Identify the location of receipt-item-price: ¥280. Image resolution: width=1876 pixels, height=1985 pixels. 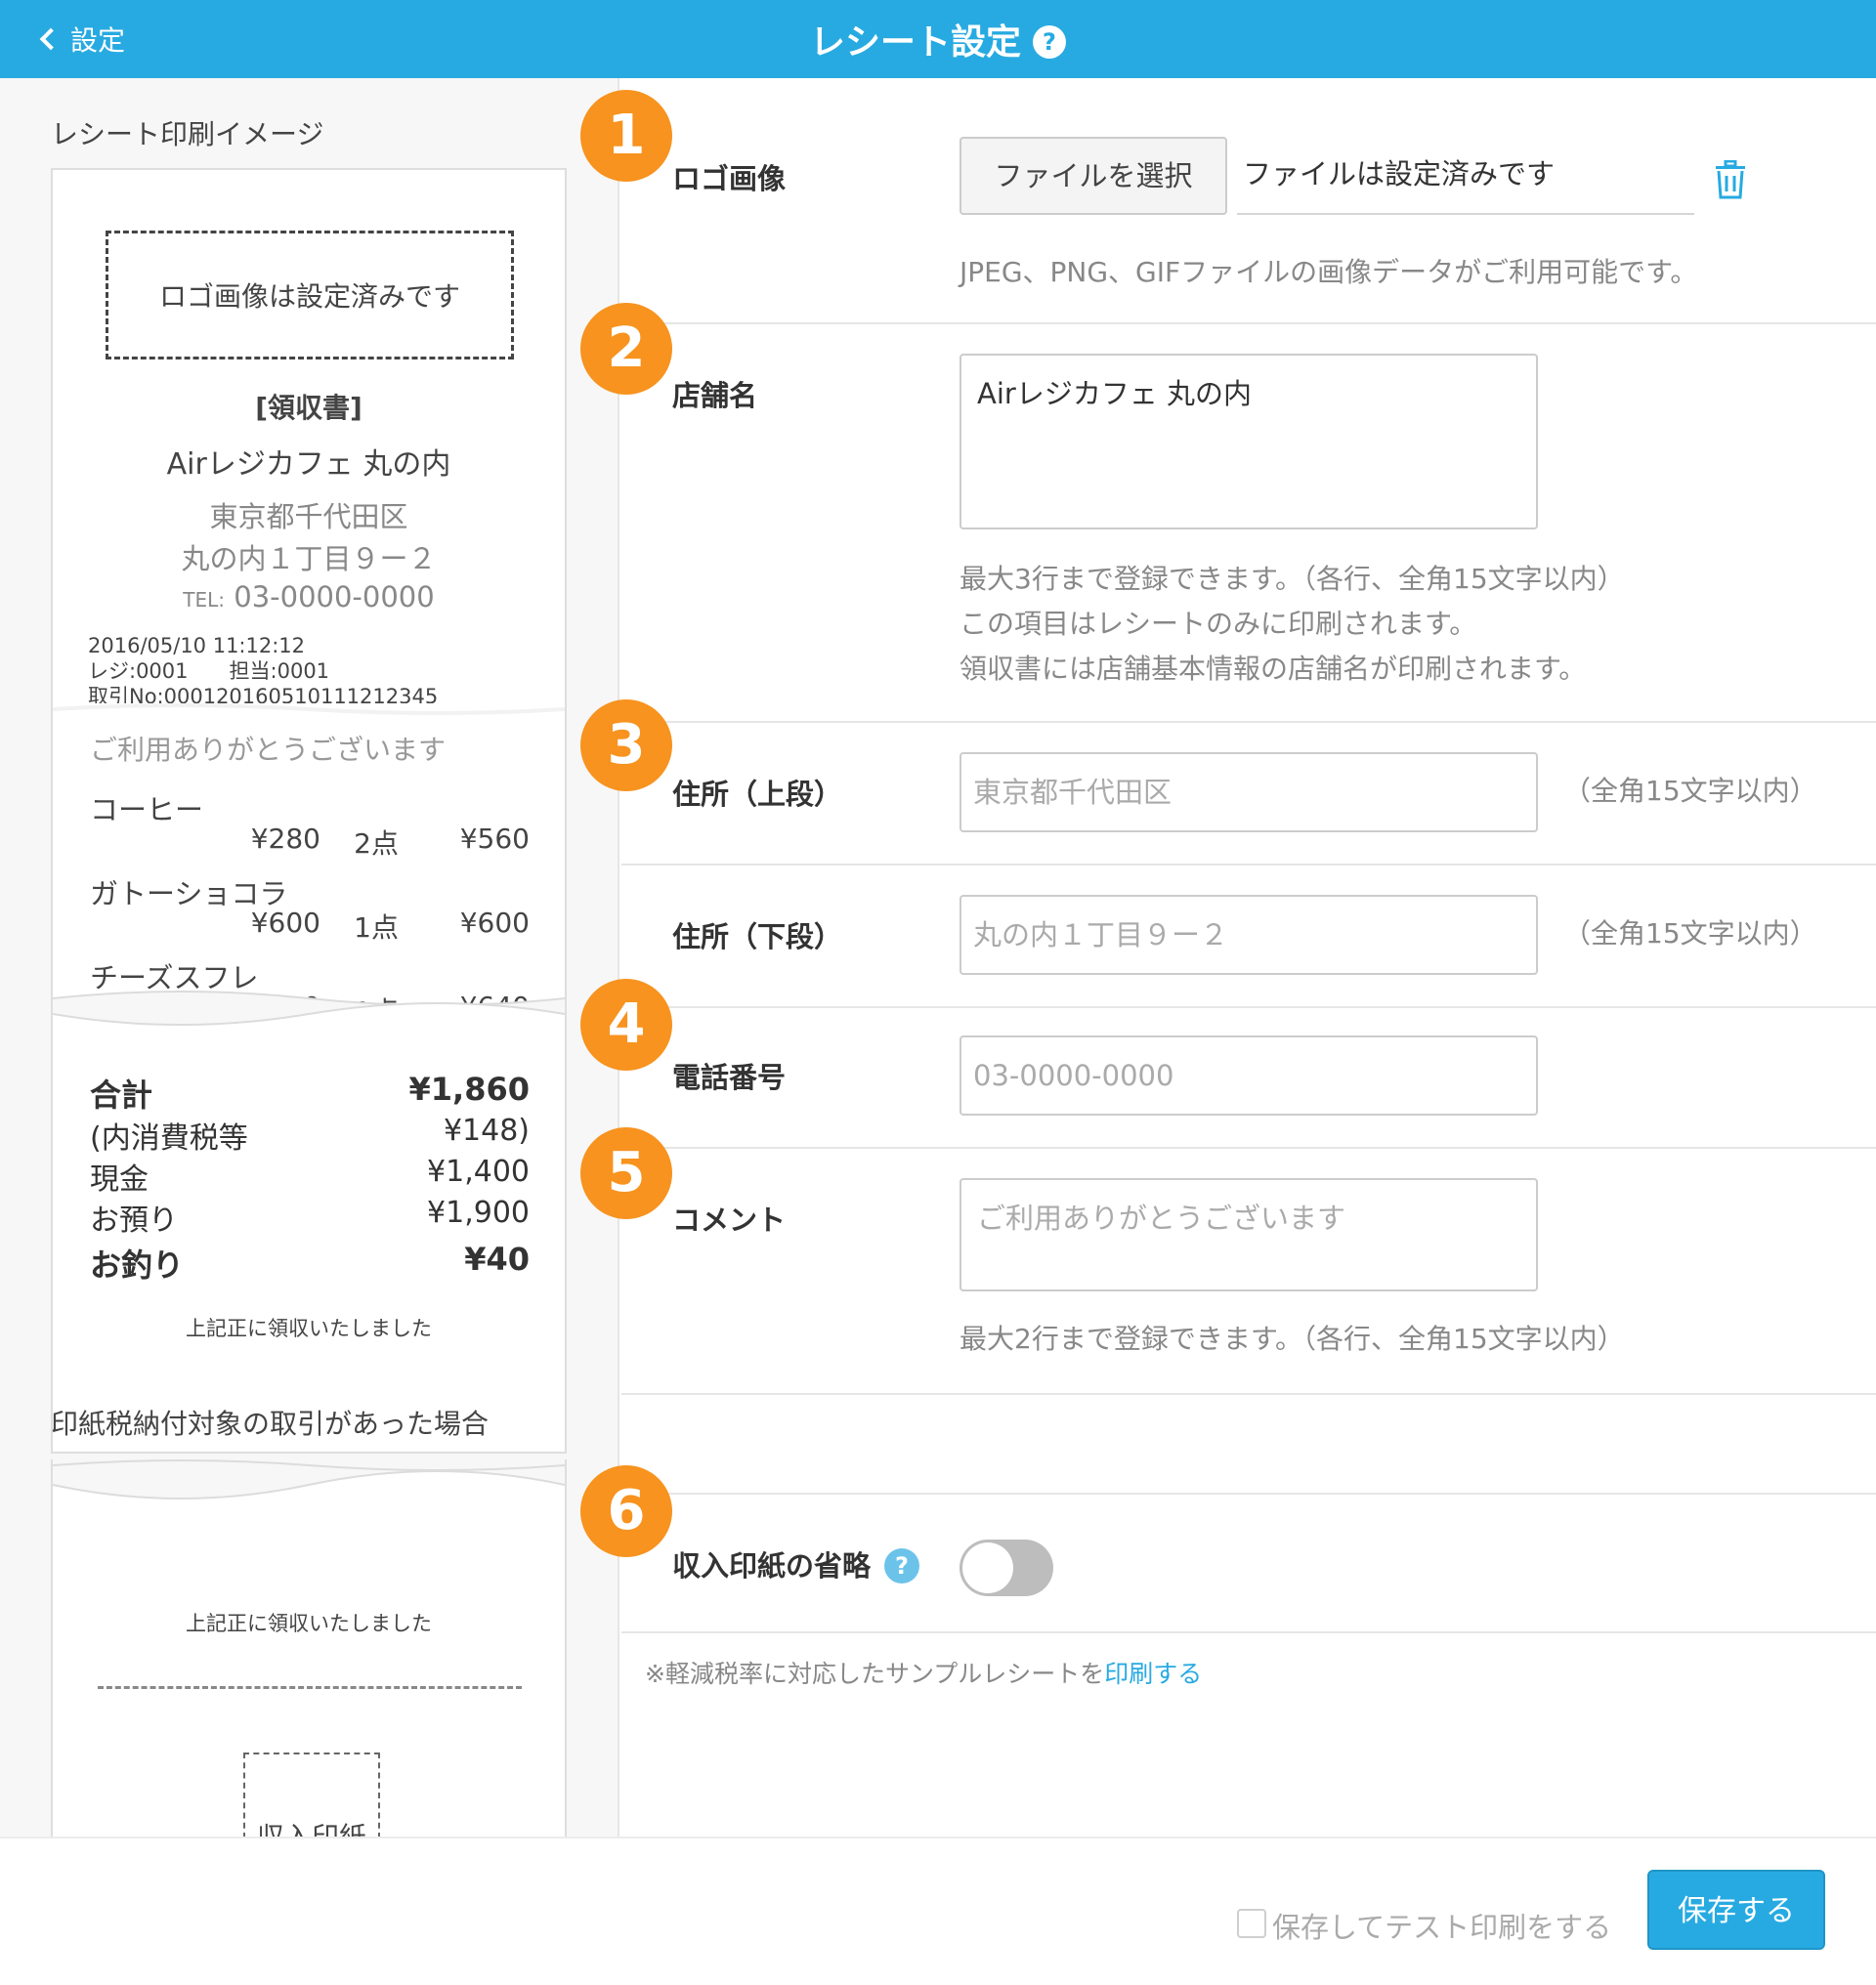
(285, 839).